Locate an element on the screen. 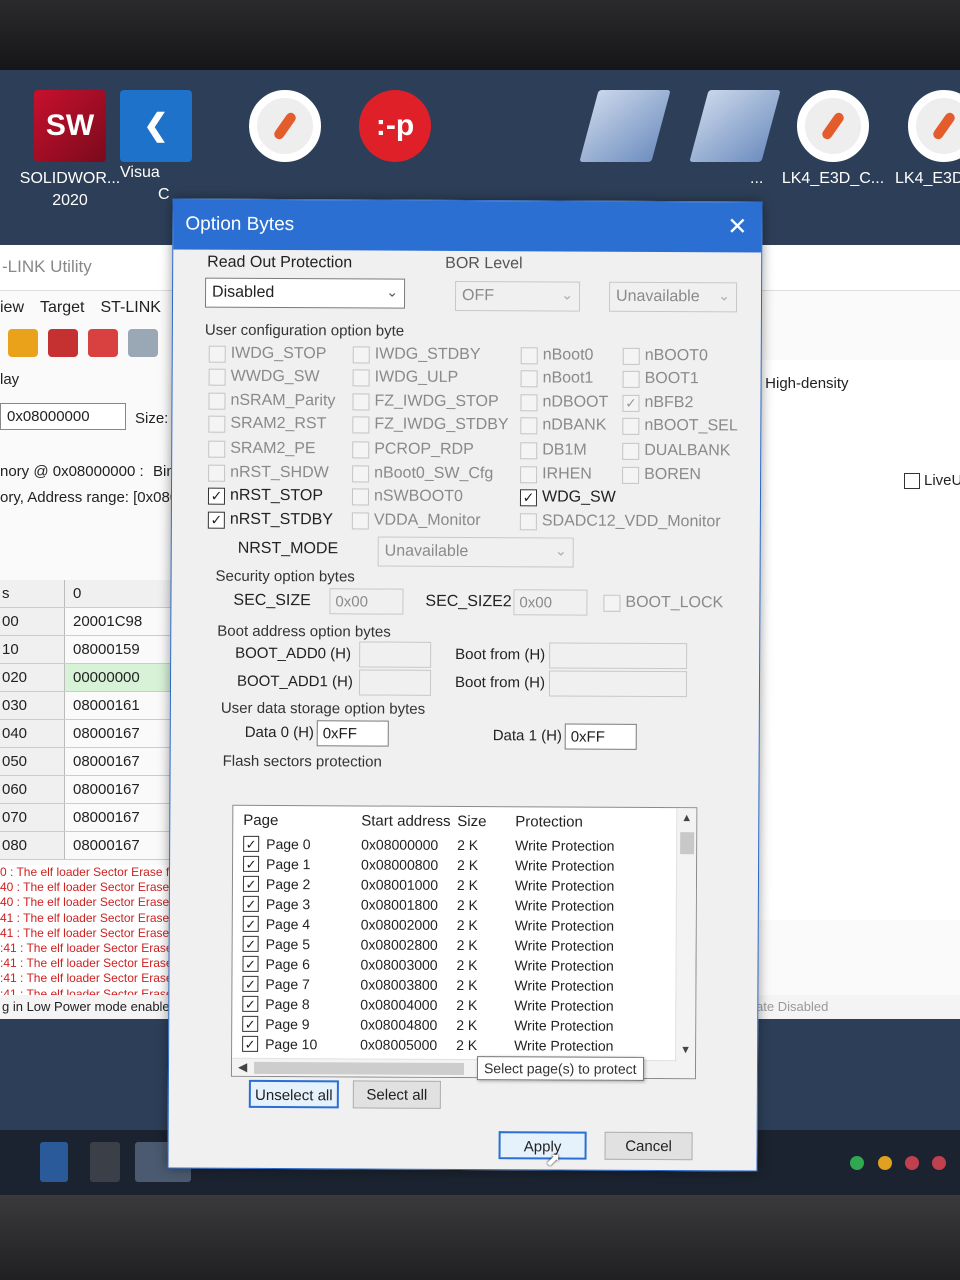 Image resolution: width=960 pixels, height=1280 pixels. desktop-icon-lk4-e3d: LK4_E3D is located at coordinates (920, 140).